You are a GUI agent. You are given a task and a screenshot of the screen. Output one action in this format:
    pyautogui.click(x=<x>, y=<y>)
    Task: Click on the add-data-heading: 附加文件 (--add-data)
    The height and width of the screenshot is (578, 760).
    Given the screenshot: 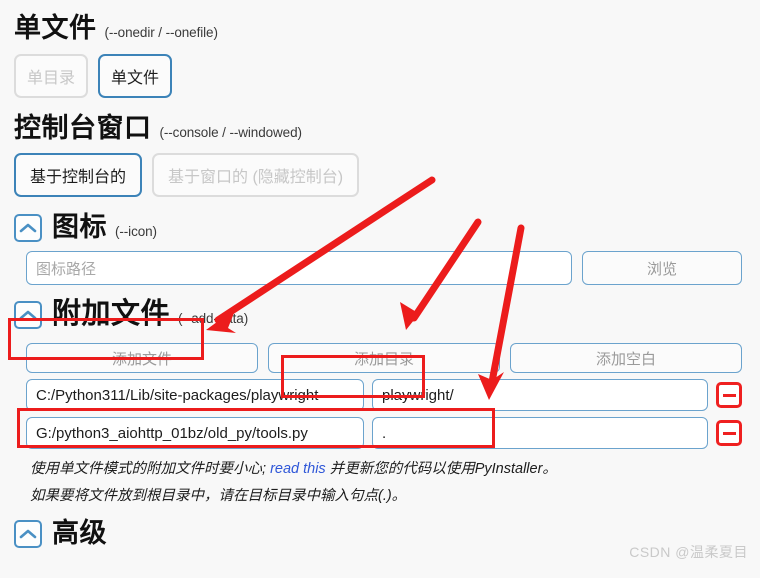 What is the action you would take?
    pyautogui.click(x=380, y=315)
    